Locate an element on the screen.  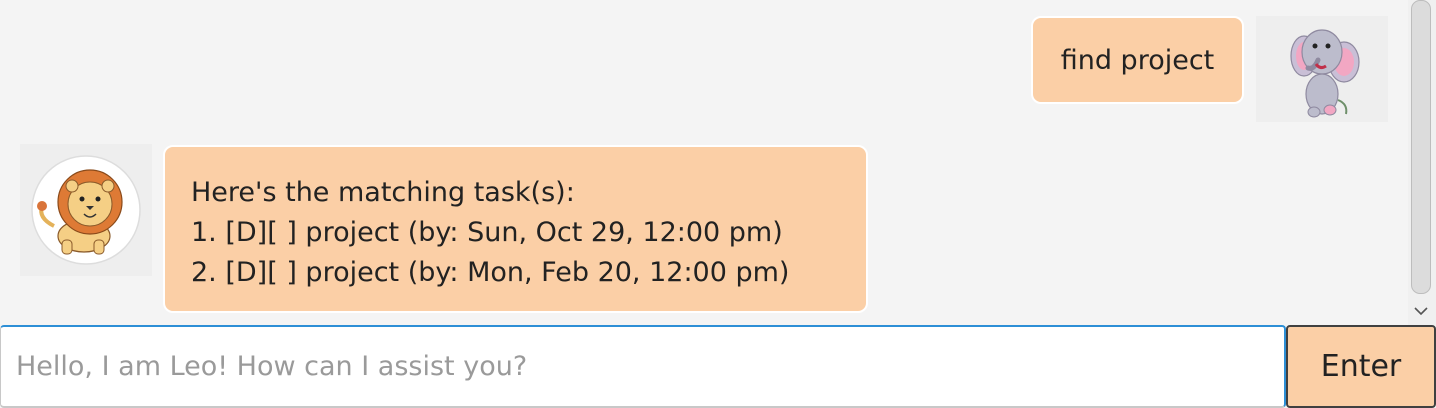
scrollbar-thumb is located at coordinates (1421, 147).